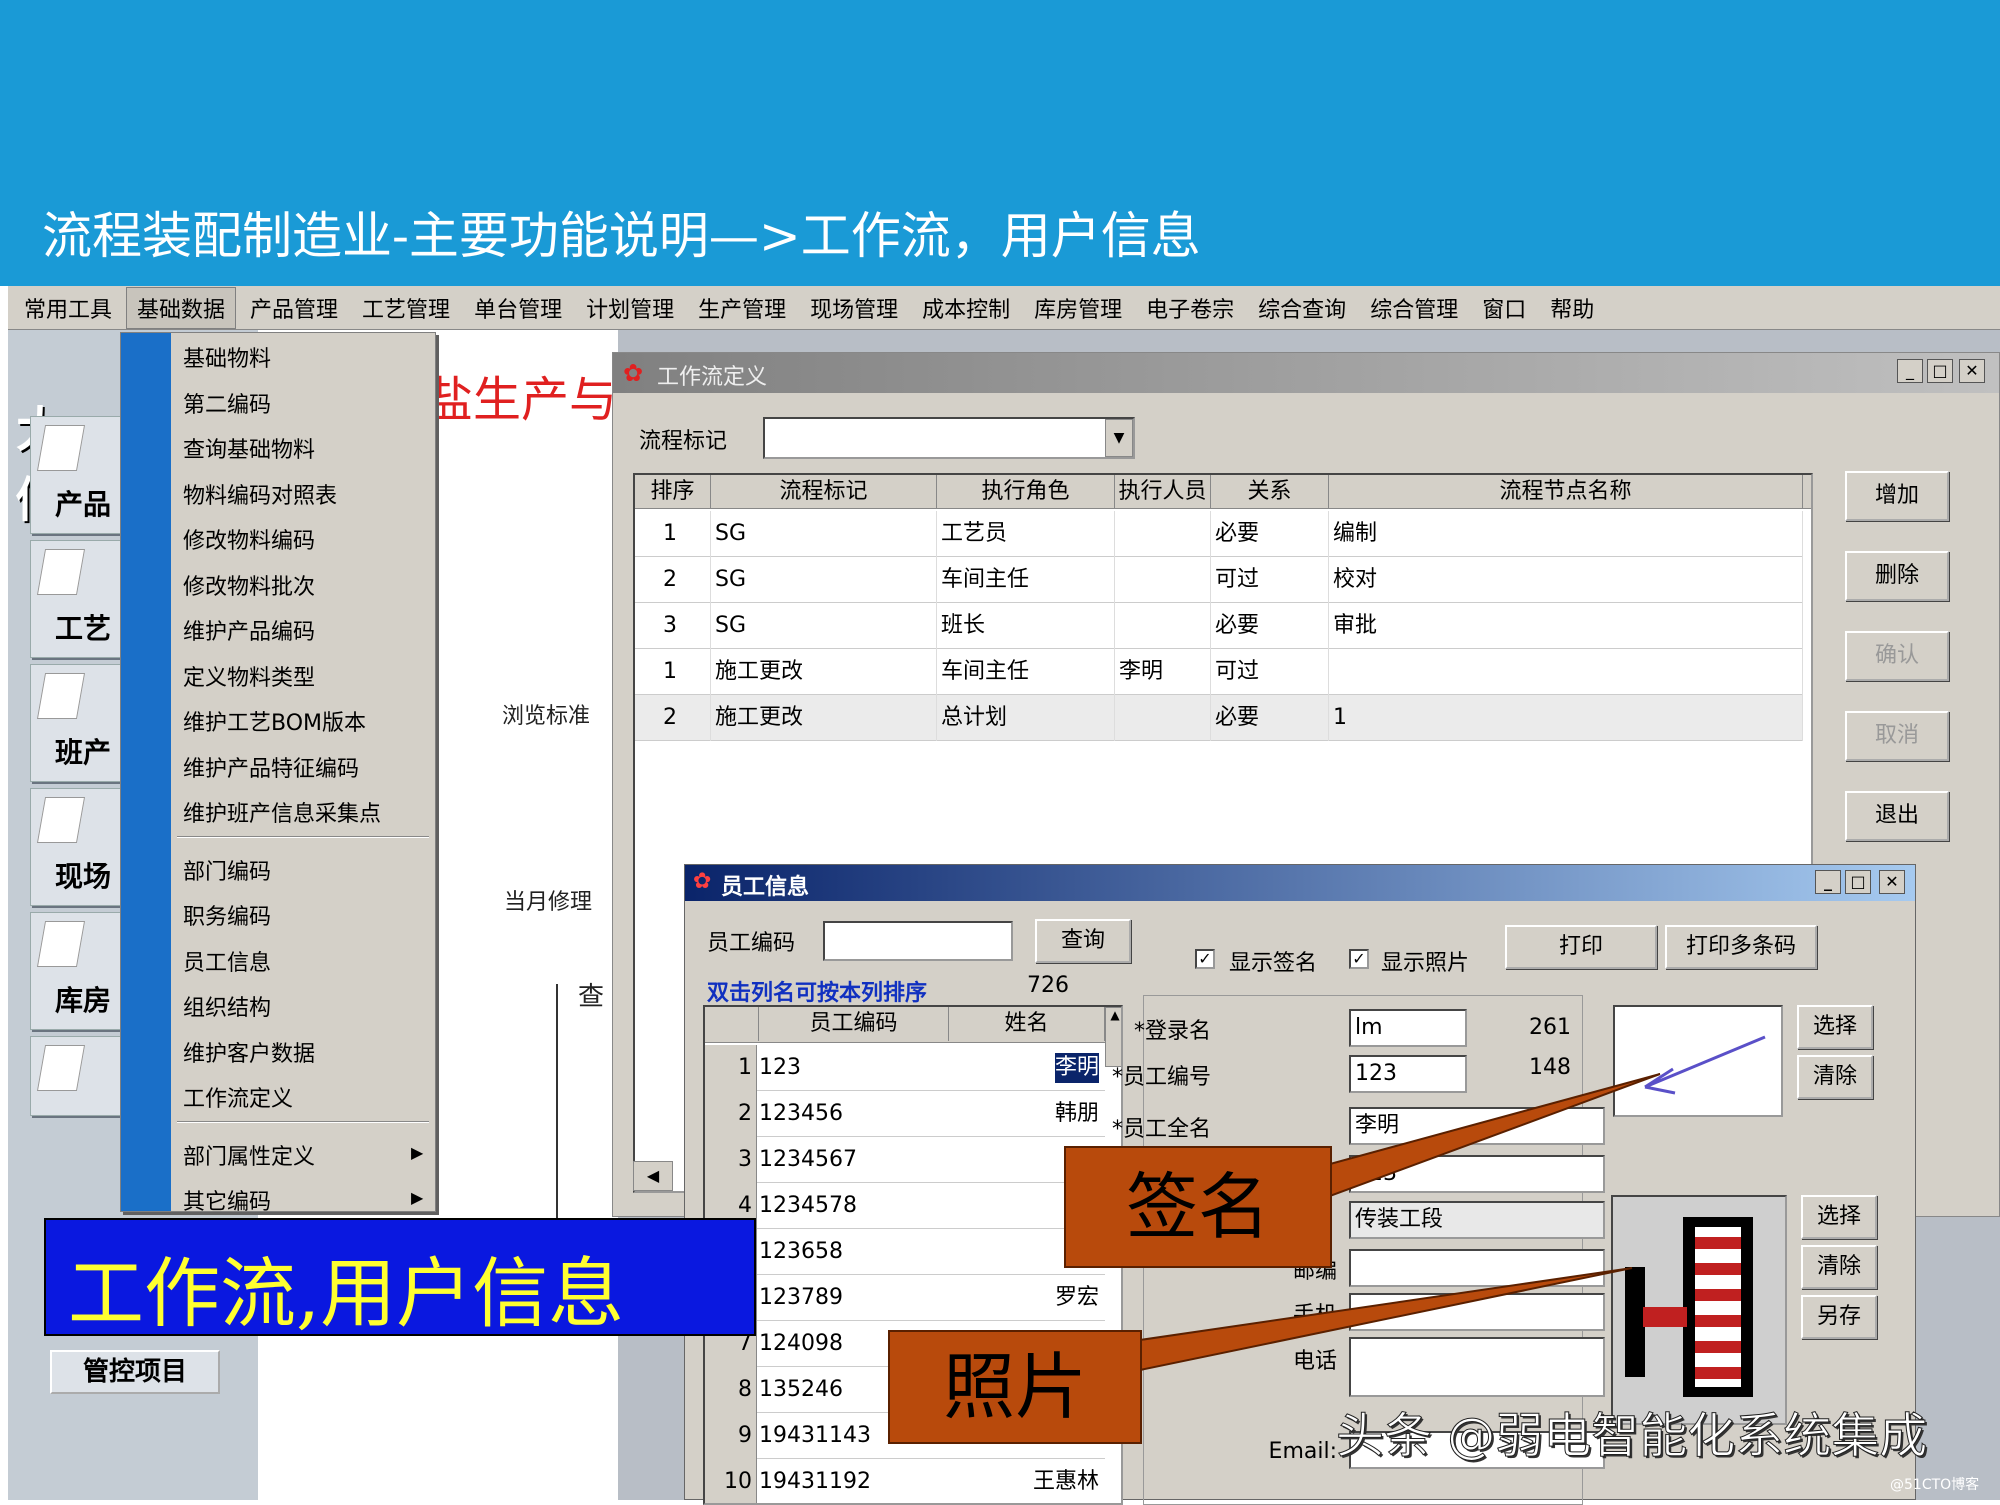 This screenshot has width=2000, height=1505. Describe the element at coordinates (905, 1114) in the screenshot. I see `list-item: 2 123456 韩朋` at that location.